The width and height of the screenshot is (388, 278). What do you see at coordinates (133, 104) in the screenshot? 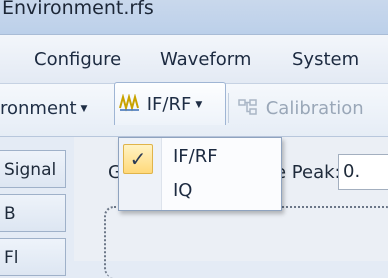
I see `waveform-icon` at bounding box center [133, 104].